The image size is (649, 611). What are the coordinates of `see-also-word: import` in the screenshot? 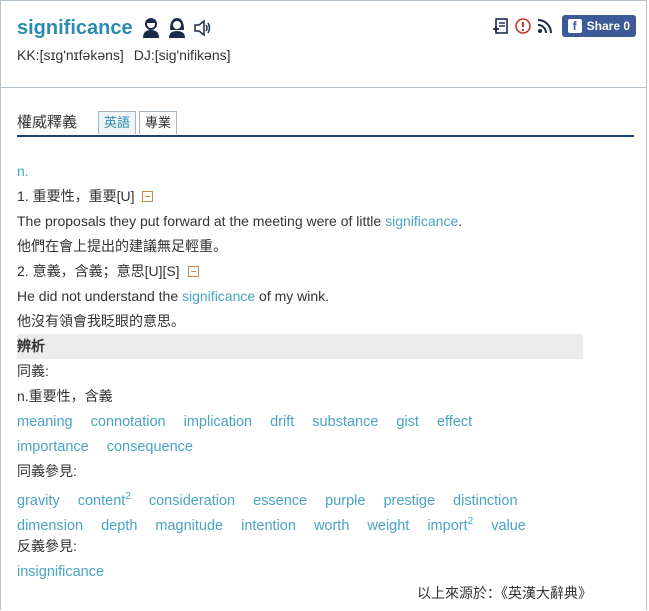 It's located at (447, 525).